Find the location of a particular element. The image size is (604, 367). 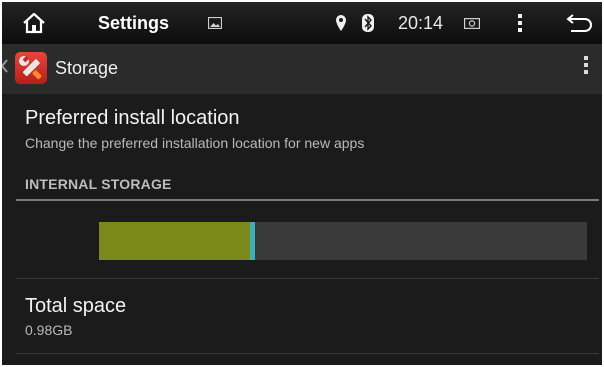

internal-storage-header: INTERNAL STORAGE is located at coordinates (98, 184).